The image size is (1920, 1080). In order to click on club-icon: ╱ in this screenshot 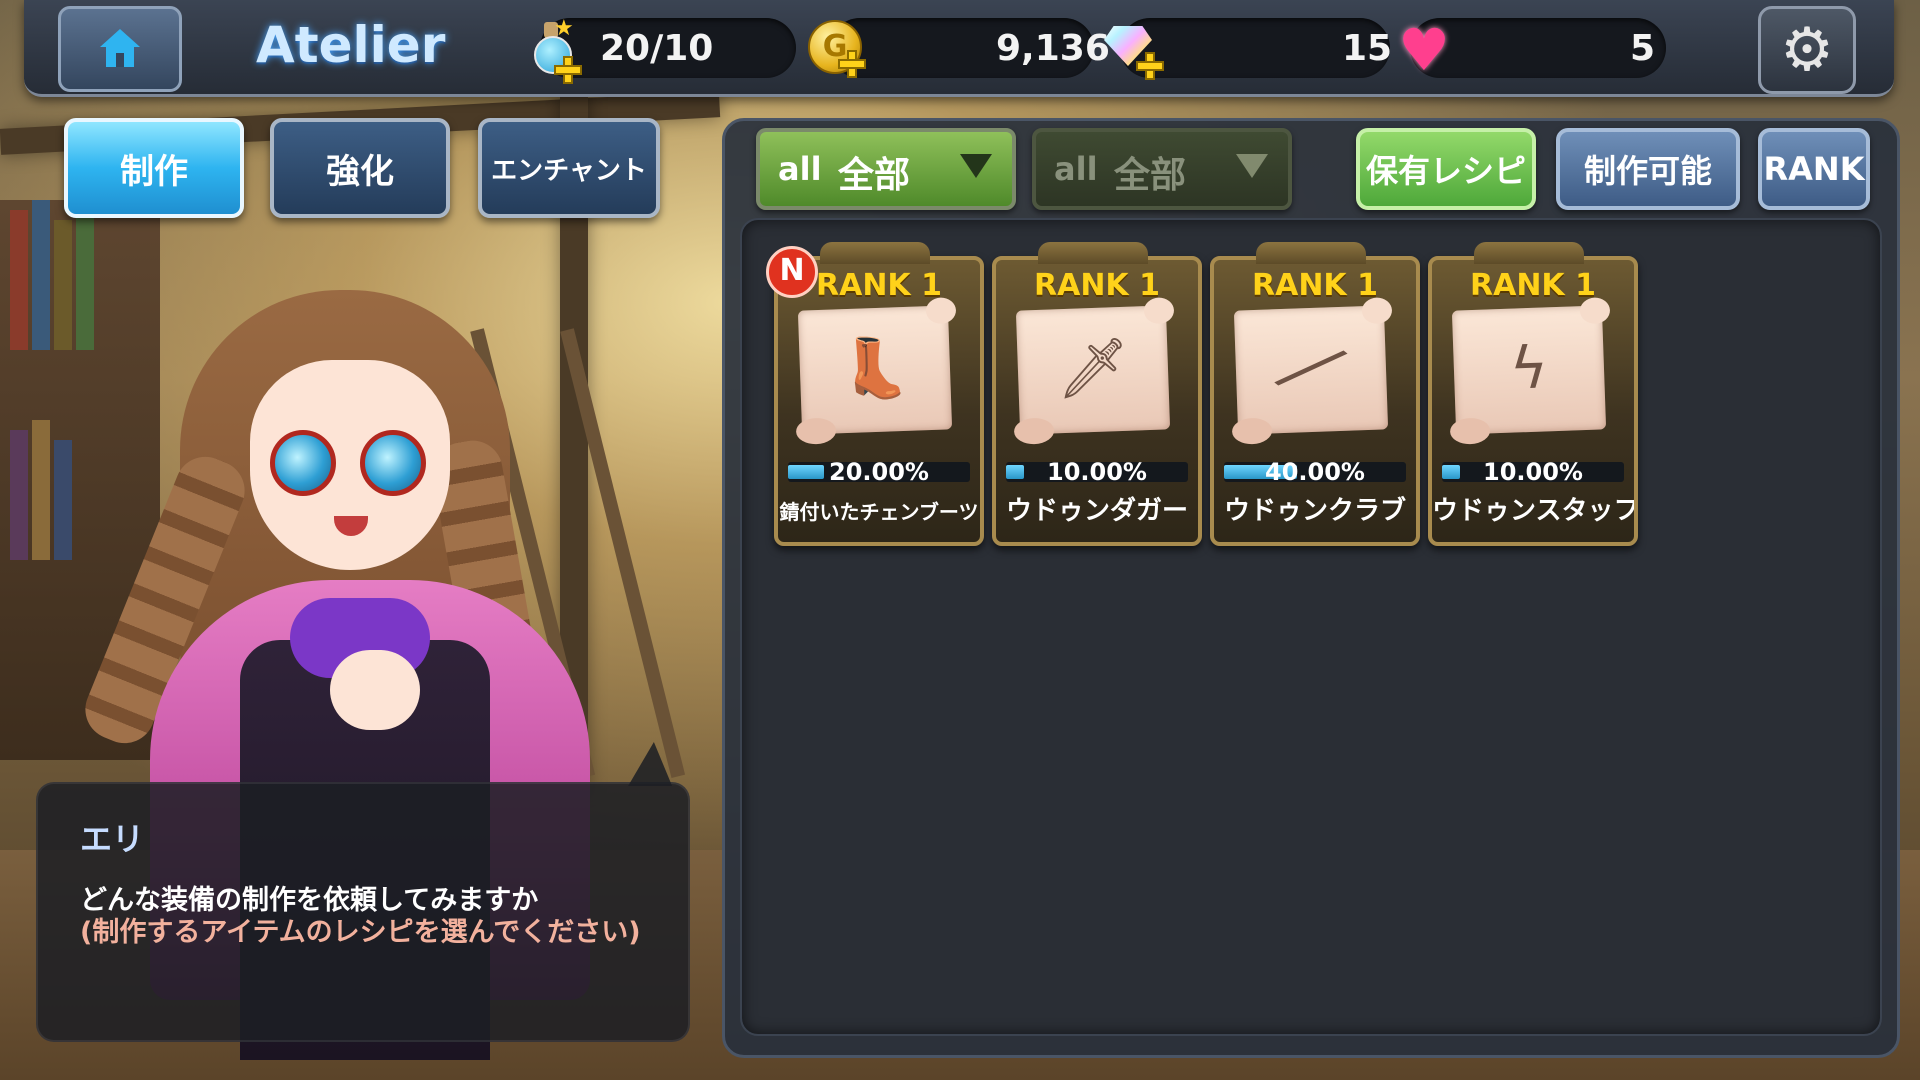, I will do `click(1311, 368)`.